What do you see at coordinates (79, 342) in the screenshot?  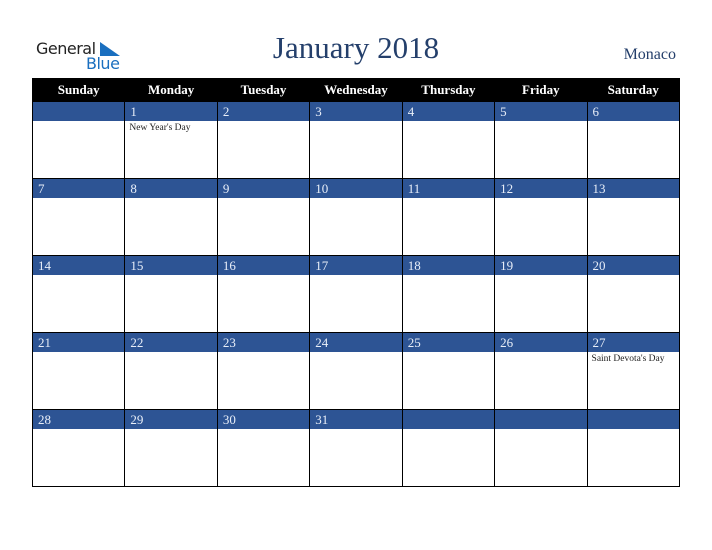 I see `day-number: 21` at bounding box center [79, 342].